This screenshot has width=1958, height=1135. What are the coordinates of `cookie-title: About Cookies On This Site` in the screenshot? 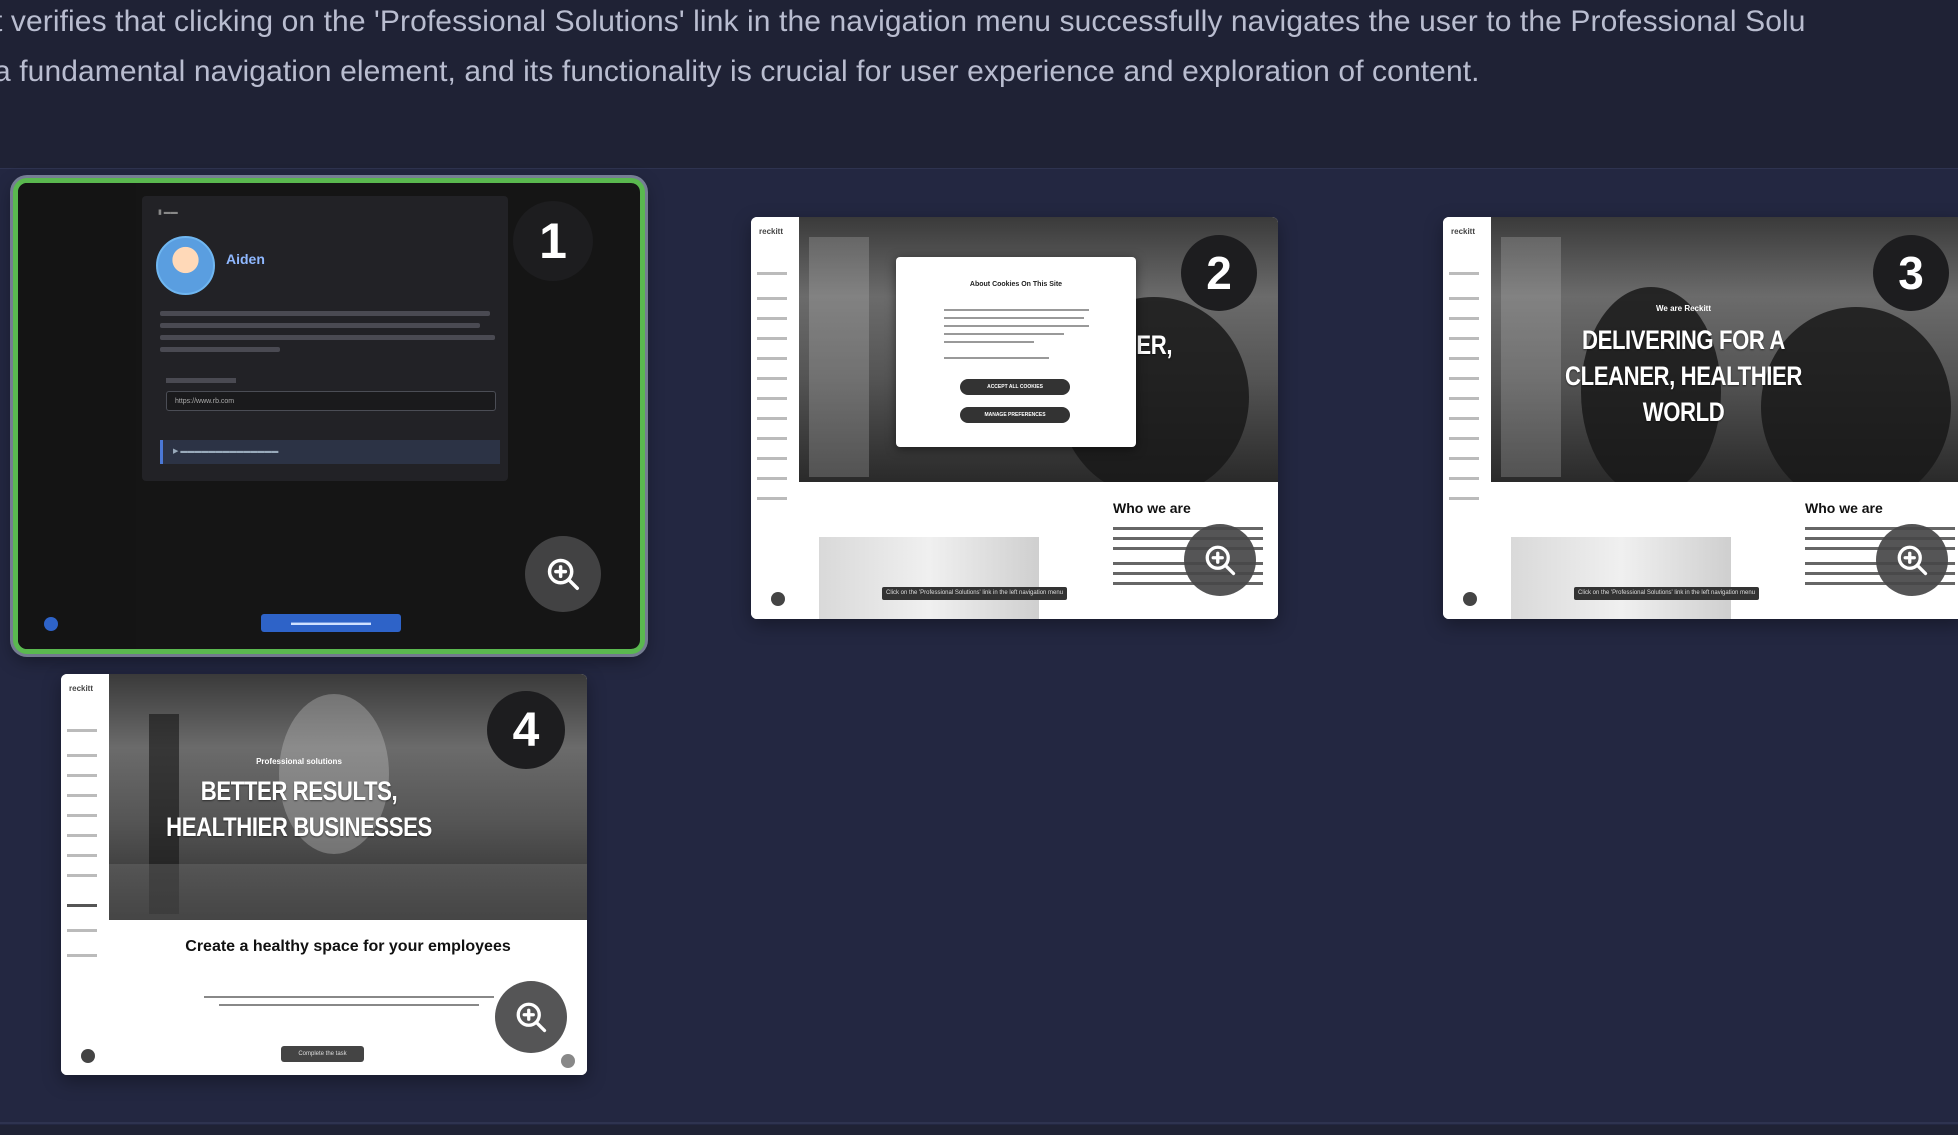 It's located at (1016, 284).